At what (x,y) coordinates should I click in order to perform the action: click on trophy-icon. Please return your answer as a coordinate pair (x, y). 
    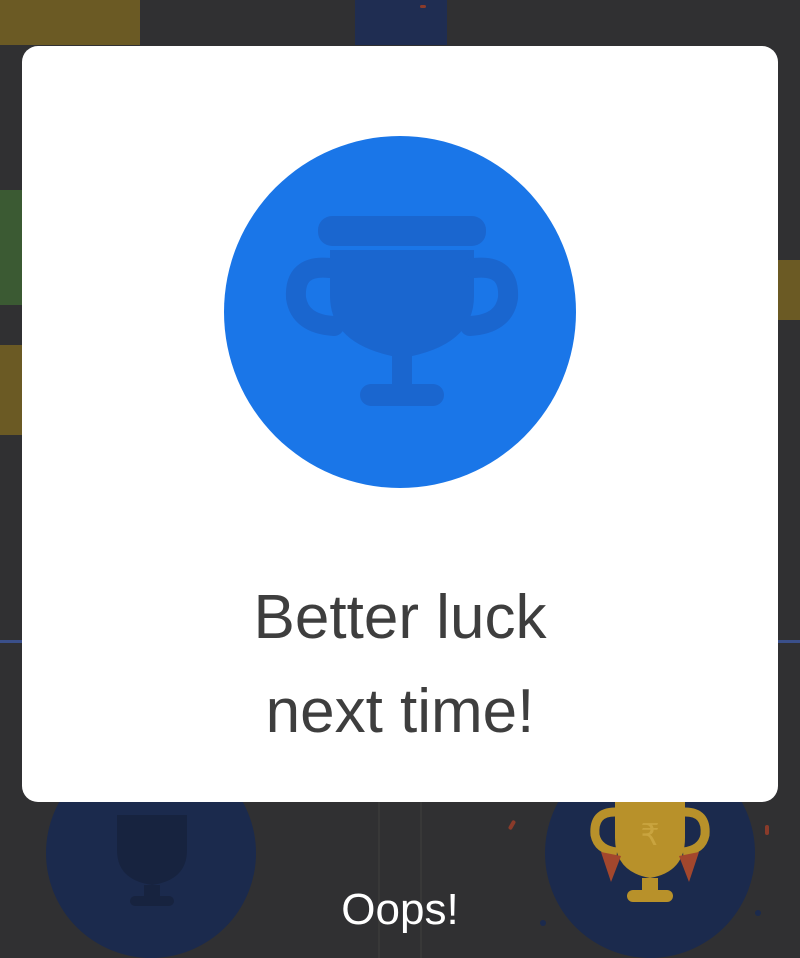
    Looking at the image, I should click on (402, 311).